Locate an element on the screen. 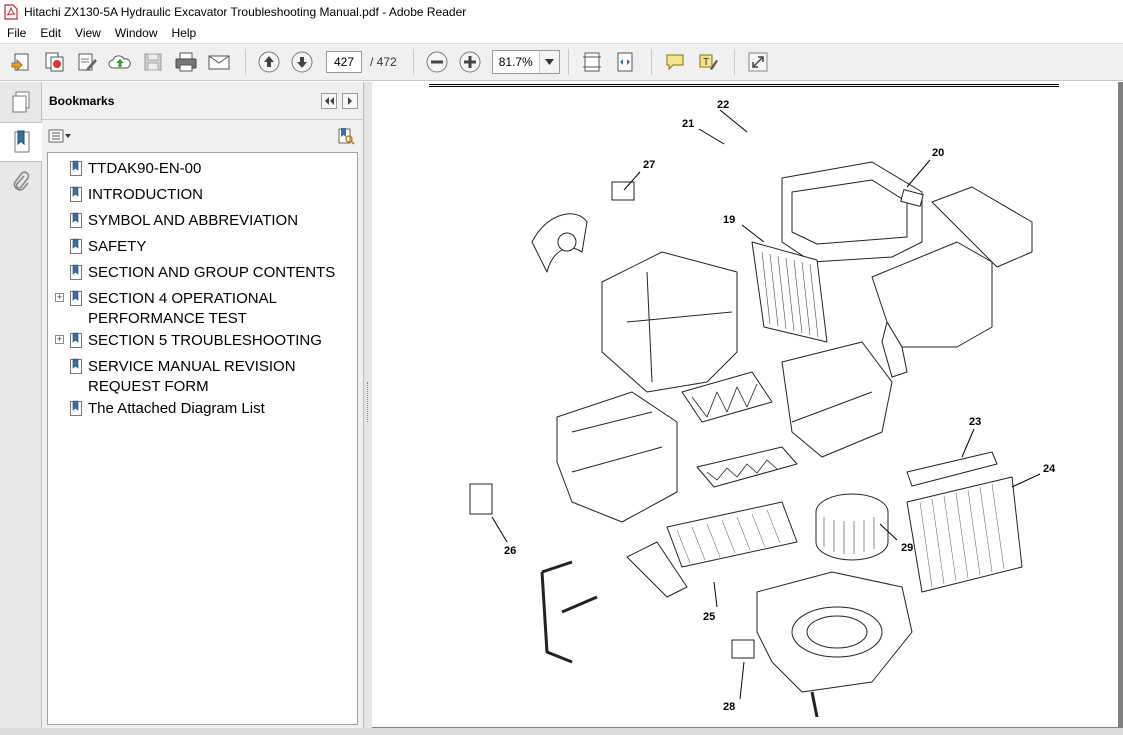 The width and height of the screenshot is (1123, 735). bookmark-label: TTDAK90-EN-00 is located at coordinates (144, 168).